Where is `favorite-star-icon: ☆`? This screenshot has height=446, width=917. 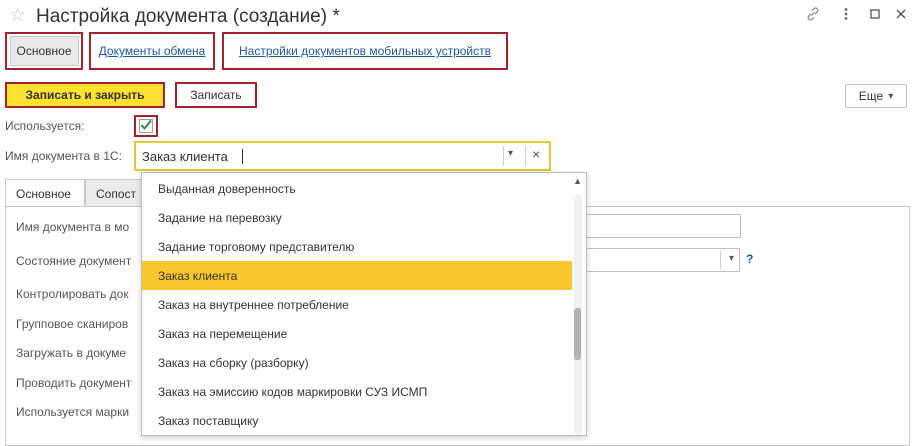 favorite-star-icon: ☆ is located at coordinates (17, 16).